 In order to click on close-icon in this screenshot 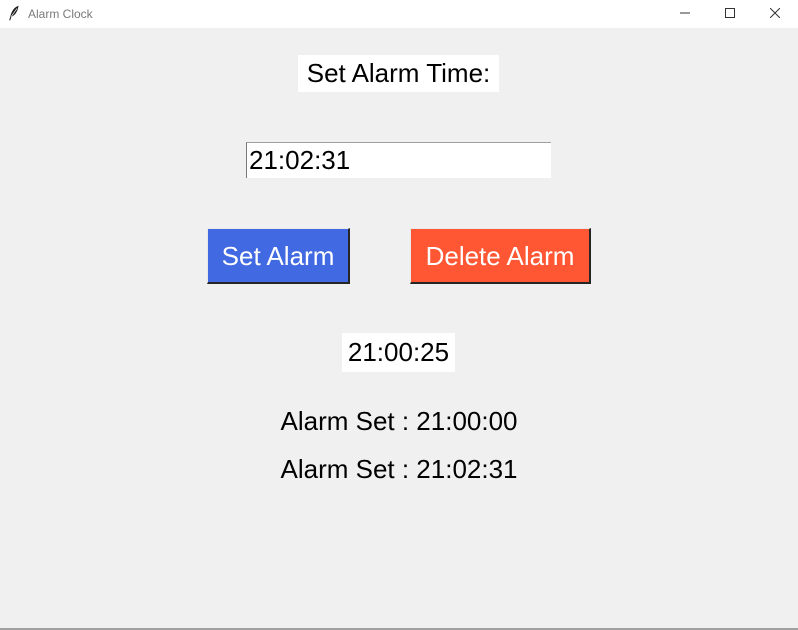, I will do `click(775, 14)`.